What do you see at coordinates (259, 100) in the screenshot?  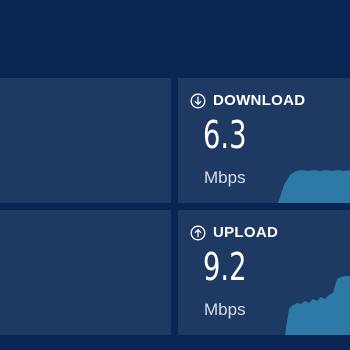 I see `download-label: DOWNLOAD` at bounding box center [259, 100].